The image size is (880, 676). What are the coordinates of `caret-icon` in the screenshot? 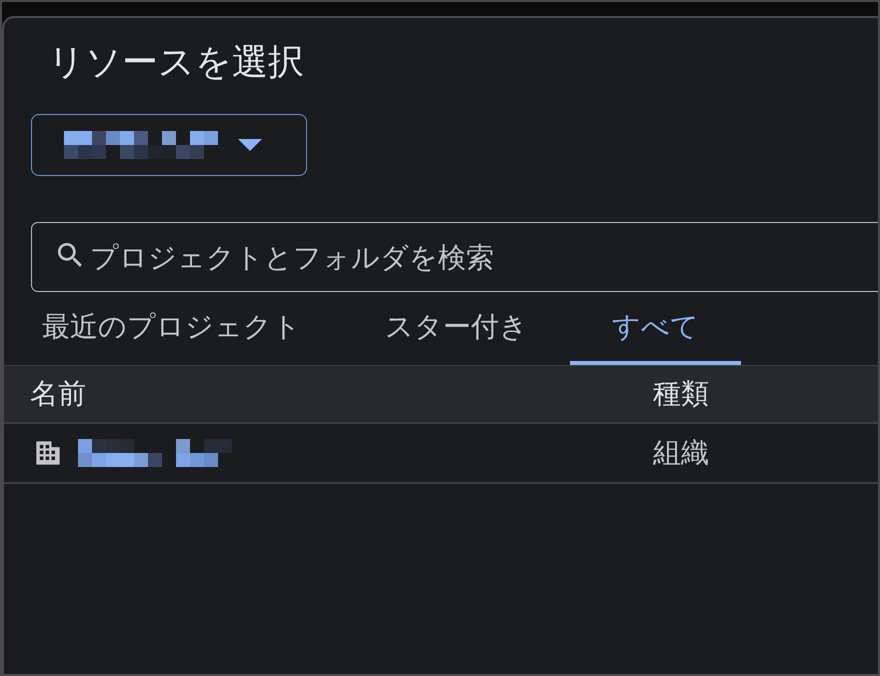 It's located at (250, 145).